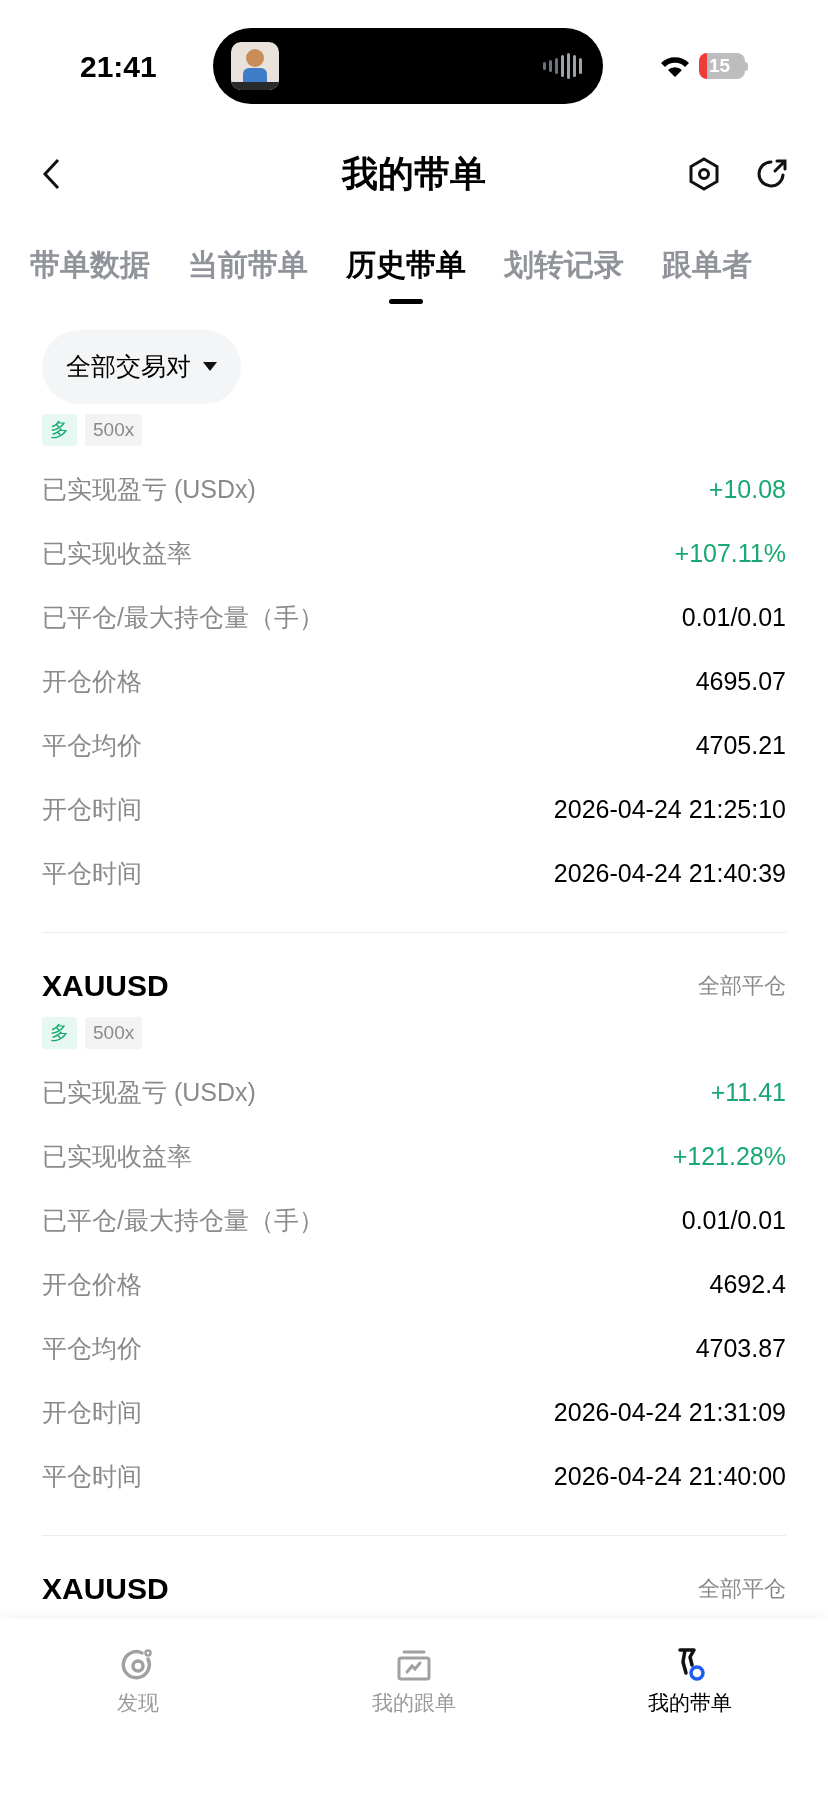 Image resolution: width=828 pixels, height=1801 pixels. Describe the element at coordinates (210, 367) in the screenshot. I see `caret-icon` at that location.